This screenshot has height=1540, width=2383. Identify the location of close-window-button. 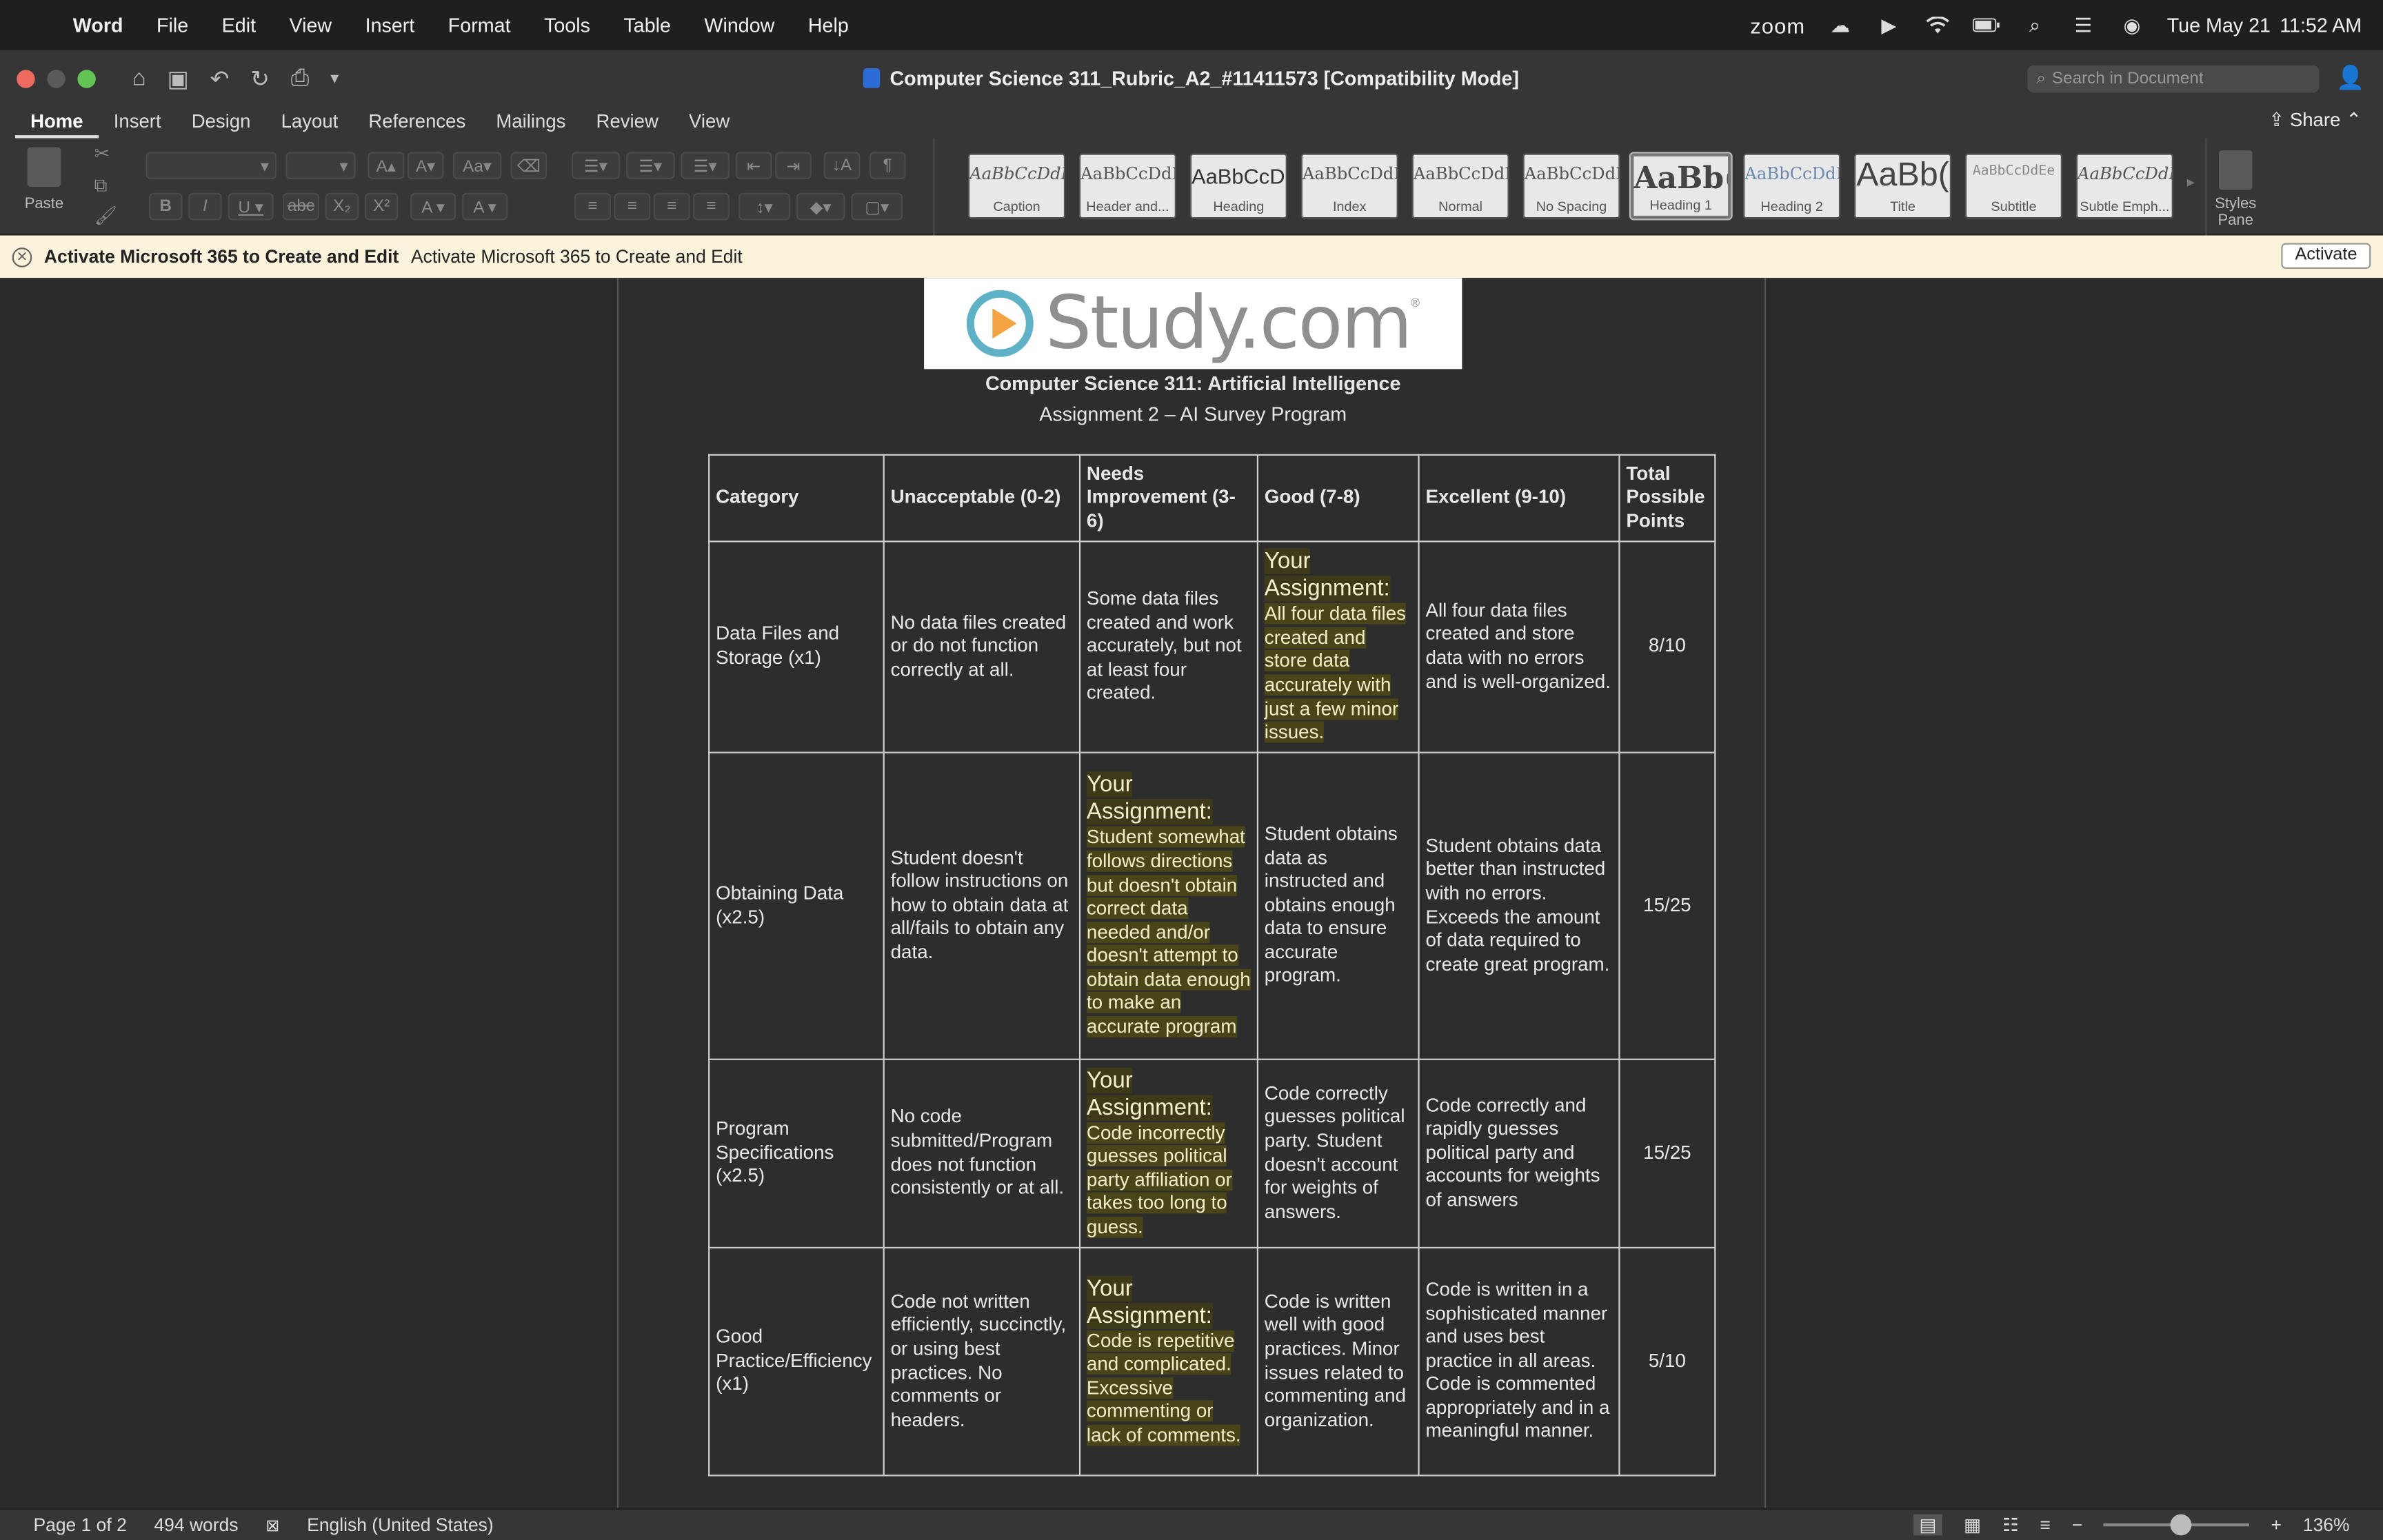
(26, 79).